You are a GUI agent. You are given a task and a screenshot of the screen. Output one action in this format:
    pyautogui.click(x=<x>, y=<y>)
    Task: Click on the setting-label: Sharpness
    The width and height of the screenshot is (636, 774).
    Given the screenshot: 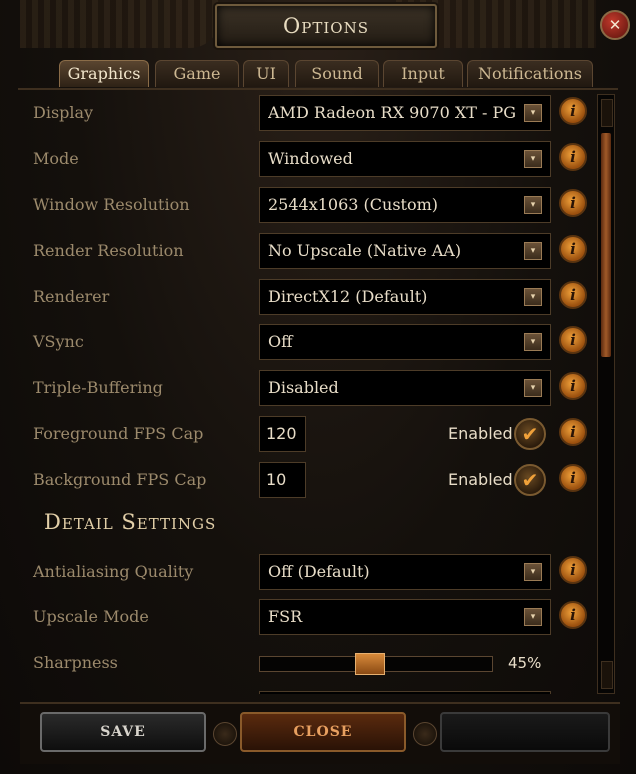 What is the action you would take?
    pyautogui.click(x=75, y=662)
    